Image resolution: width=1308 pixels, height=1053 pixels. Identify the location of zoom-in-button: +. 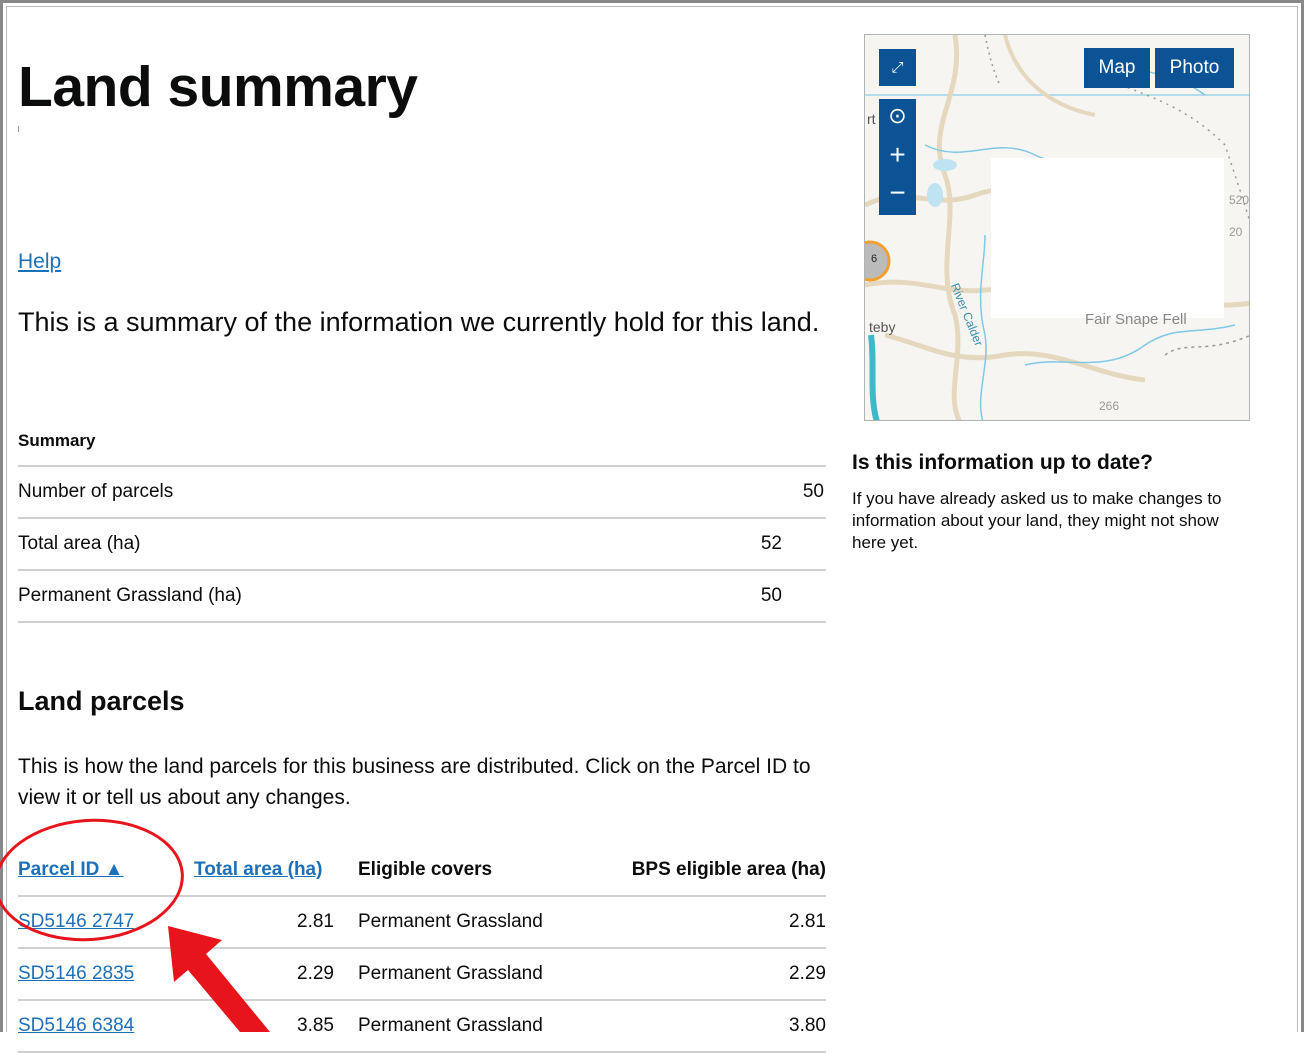
(897, 155).